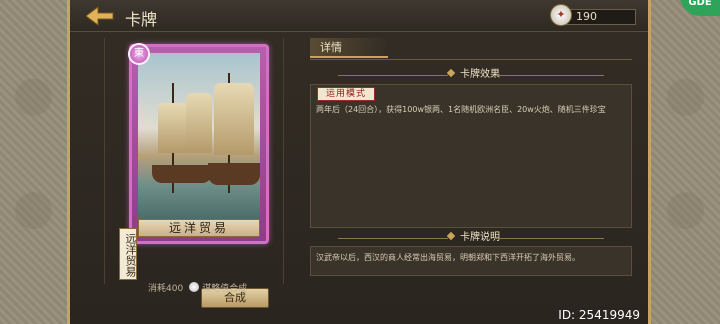  I want to click on currency-display: ✦ 190, so click(593, 15).